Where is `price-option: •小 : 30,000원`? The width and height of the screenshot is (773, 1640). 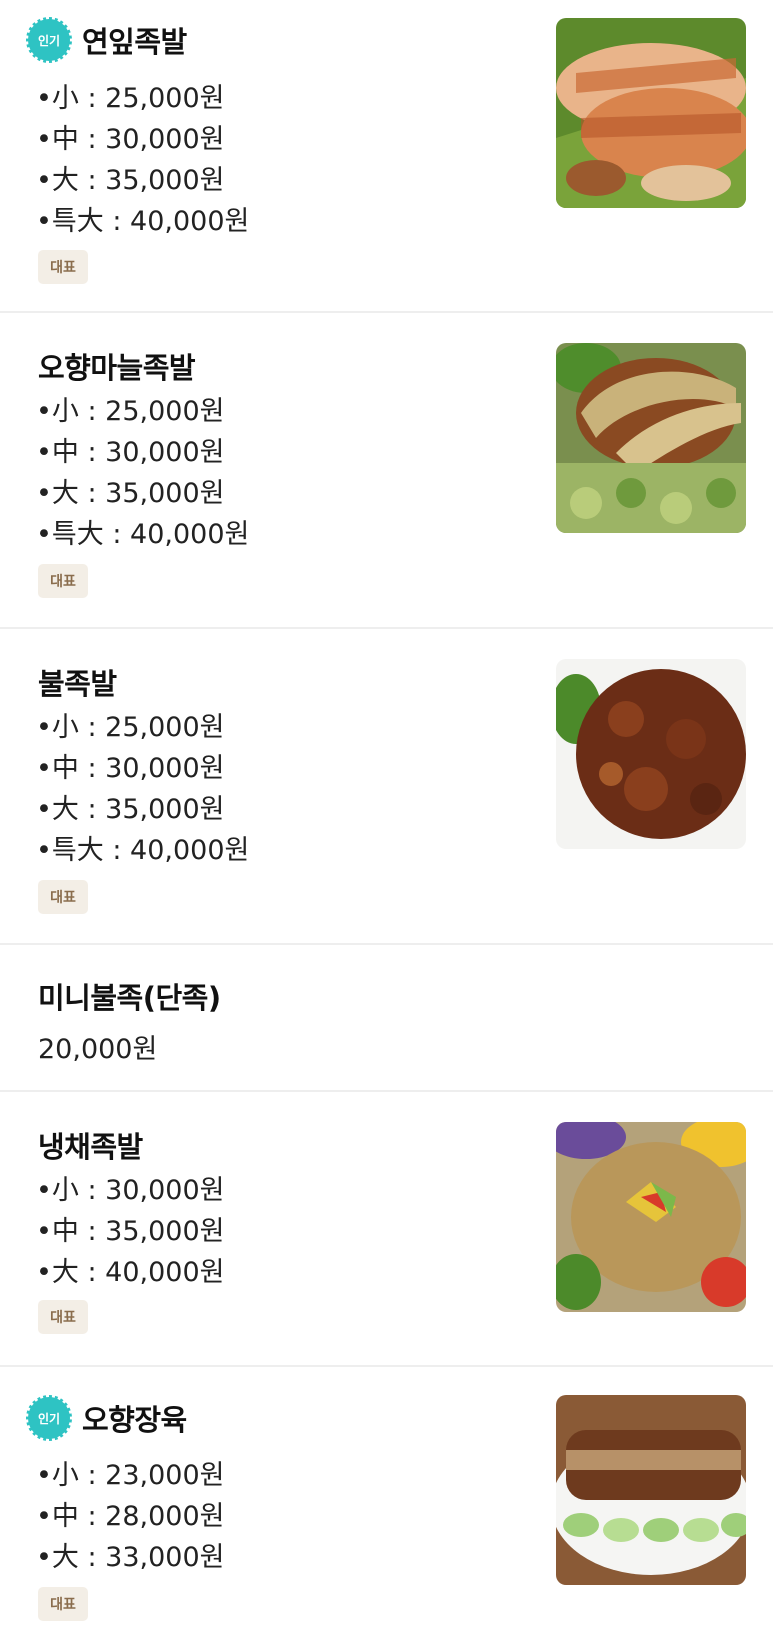 price-option: •小 : 30,000원 is located at coordinates (130, 1190).